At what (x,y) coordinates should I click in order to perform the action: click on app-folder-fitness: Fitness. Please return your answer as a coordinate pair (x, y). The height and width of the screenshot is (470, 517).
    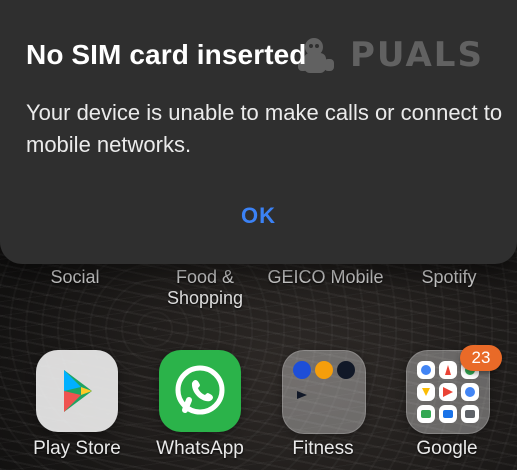
    Looking at the image, I should click on (323, 408).